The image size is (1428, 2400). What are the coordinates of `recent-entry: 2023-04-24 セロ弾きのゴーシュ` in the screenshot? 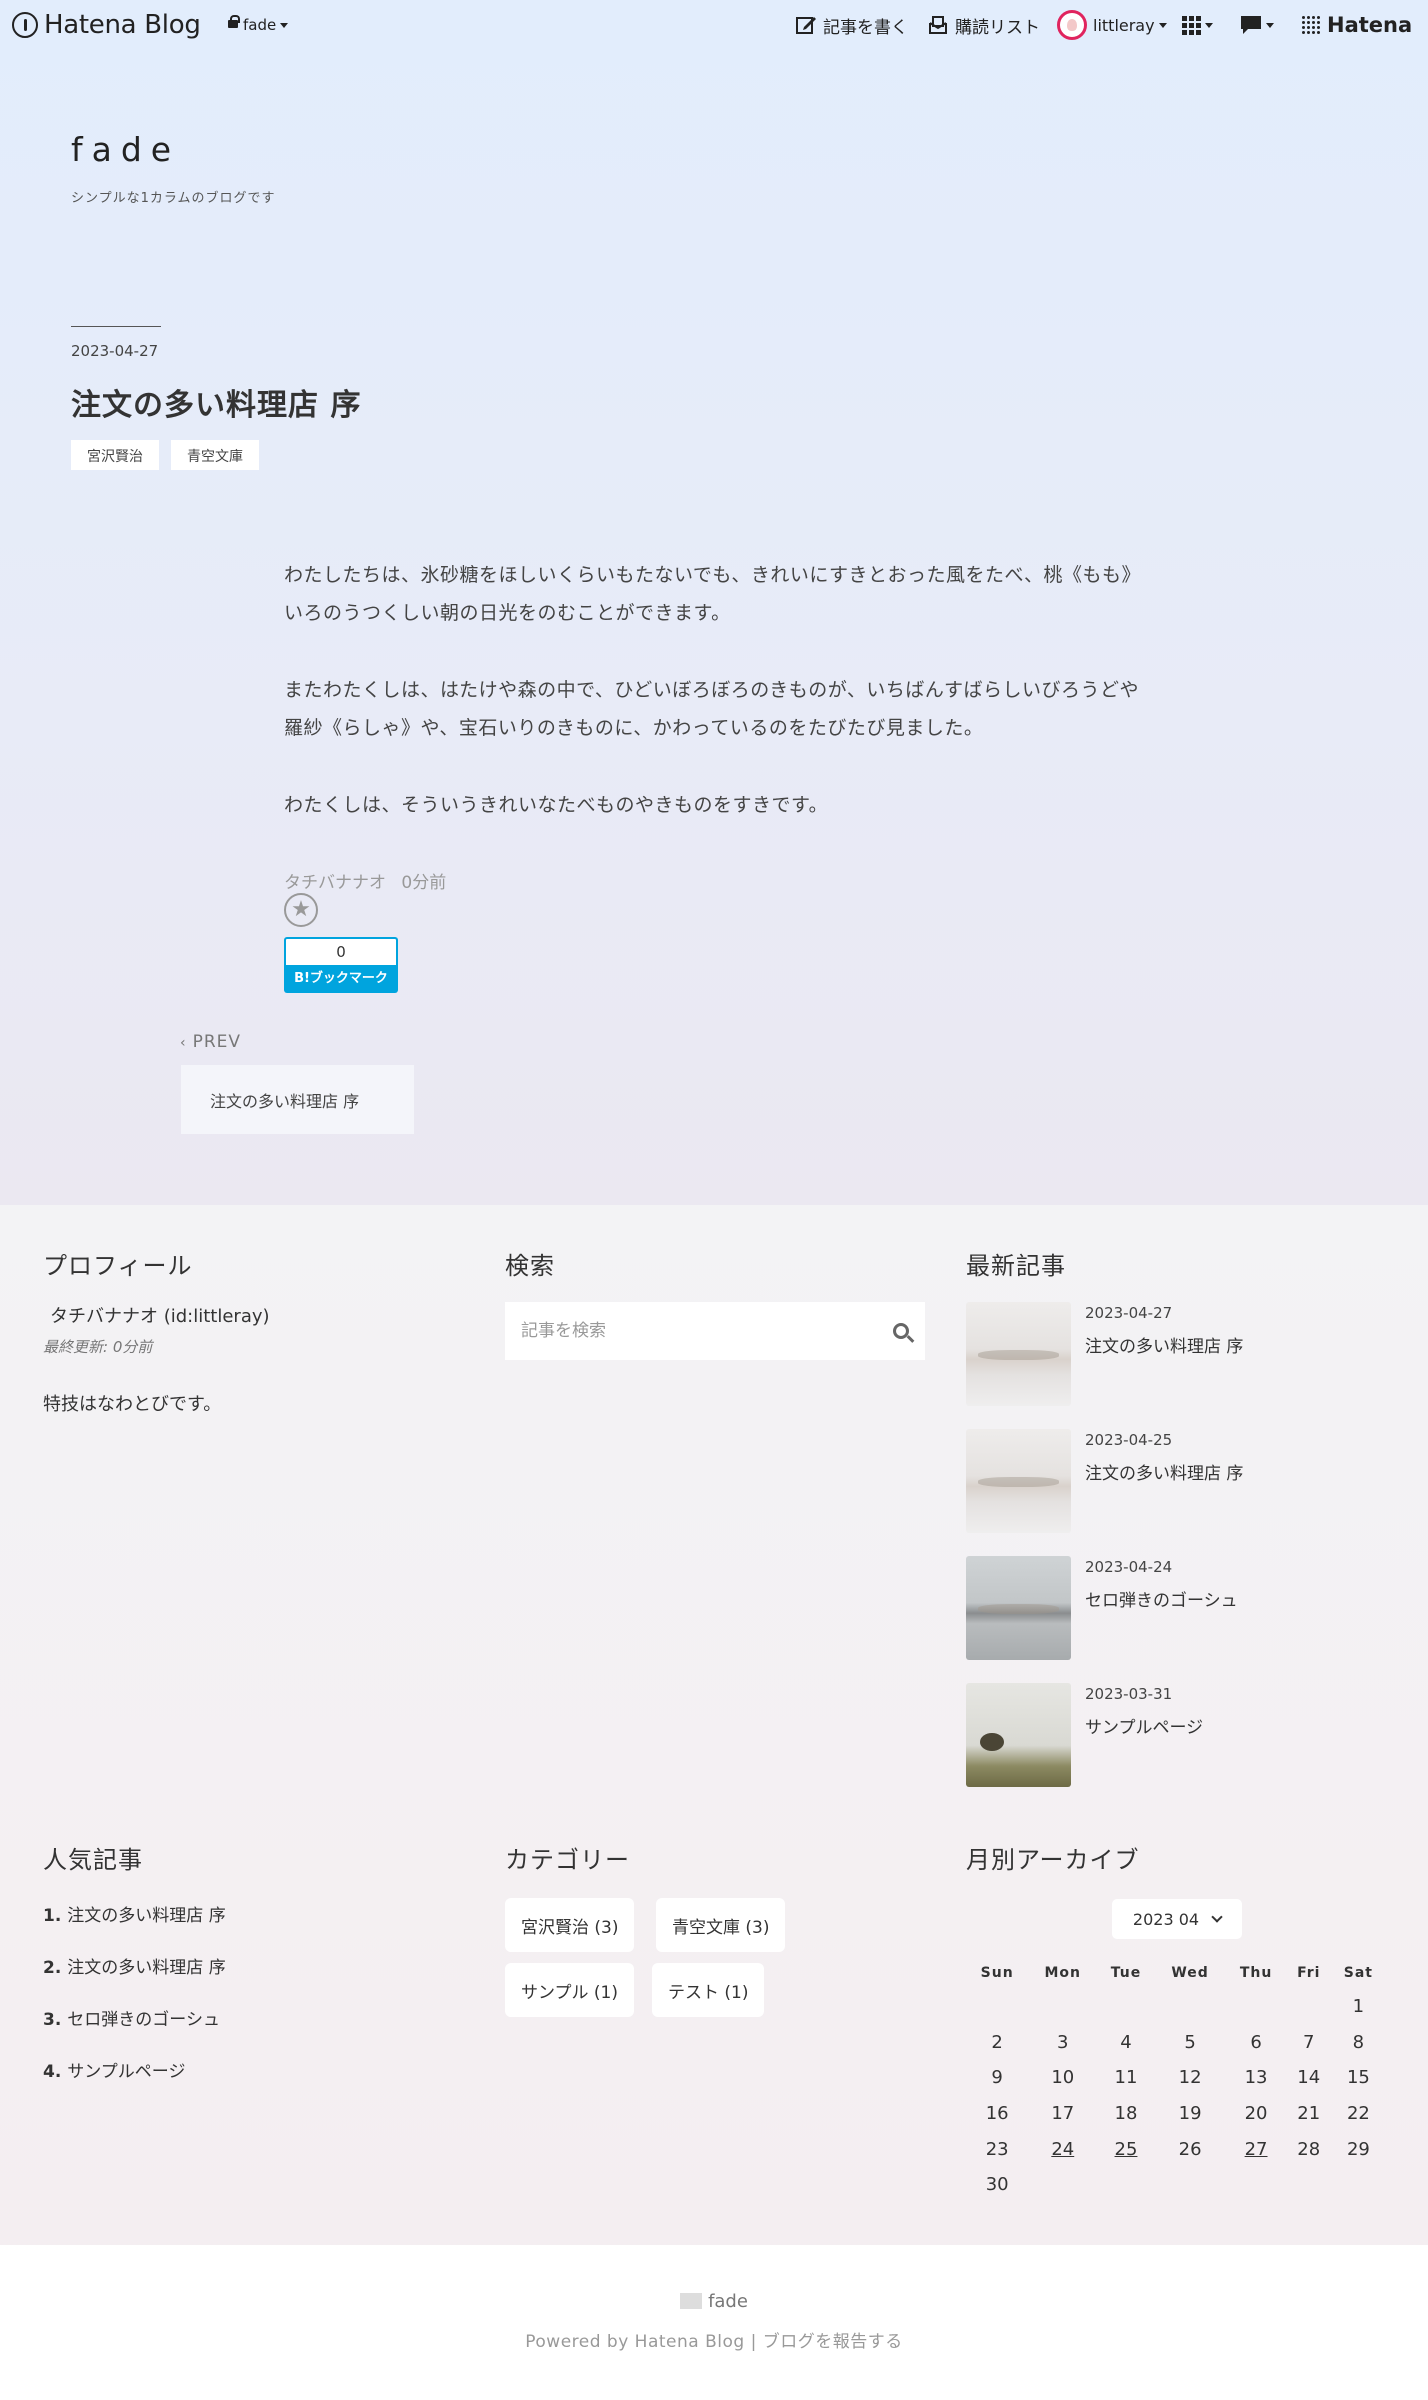 It's located at (1176, 1608).